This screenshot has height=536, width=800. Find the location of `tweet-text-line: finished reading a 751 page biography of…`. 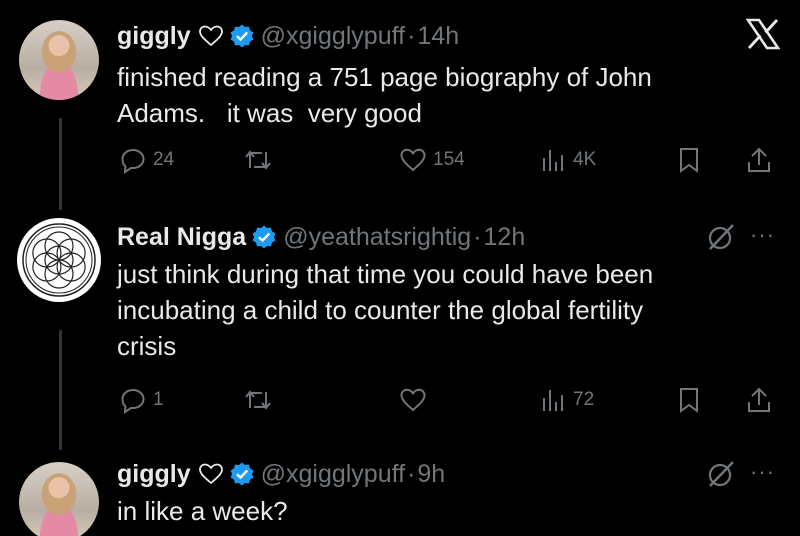

tweet-text-line: finished reading a 751 page biography of… is located at coordinates (384, 77).